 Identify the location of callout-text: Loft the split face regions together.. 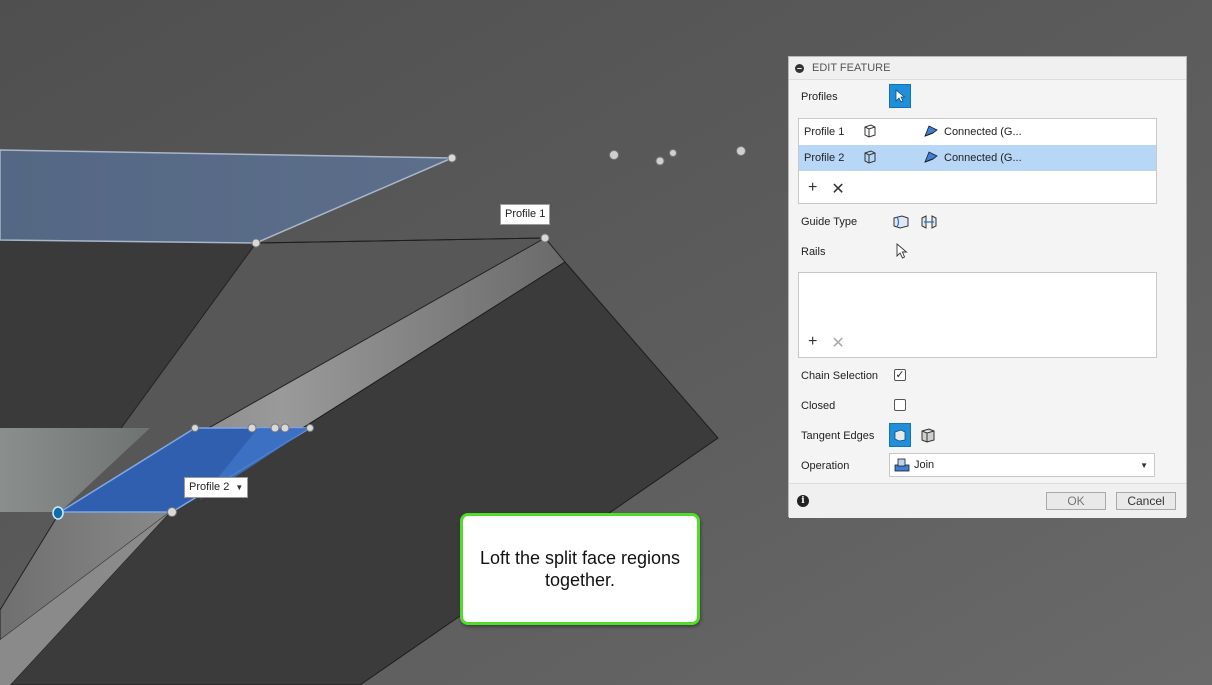
(580, 569).